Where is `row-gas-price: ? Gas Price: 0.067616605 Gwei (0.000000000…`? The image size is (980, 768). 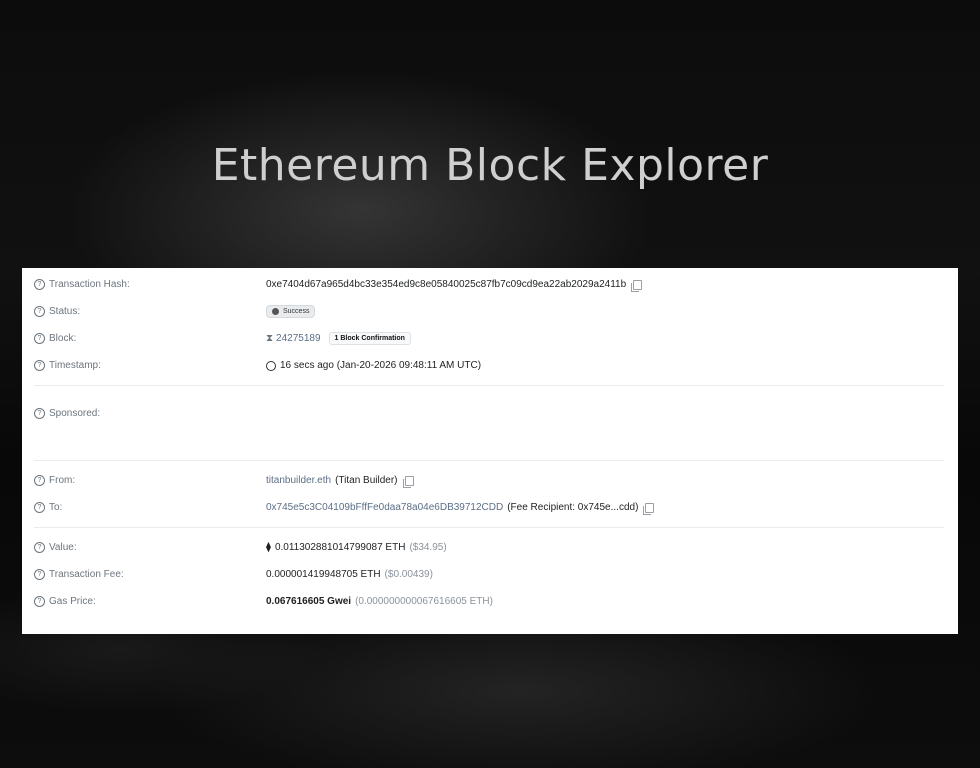
row-gas-price: ? Gas Price: 0.067616605 Gwei (0.000000000… is located at coordinates (489, 601).